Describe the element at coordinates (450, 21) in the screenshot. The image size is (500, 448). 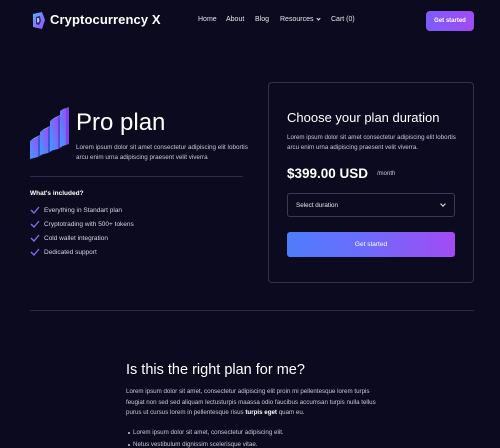
I see `get-started-nav-button: Get started` at that location.